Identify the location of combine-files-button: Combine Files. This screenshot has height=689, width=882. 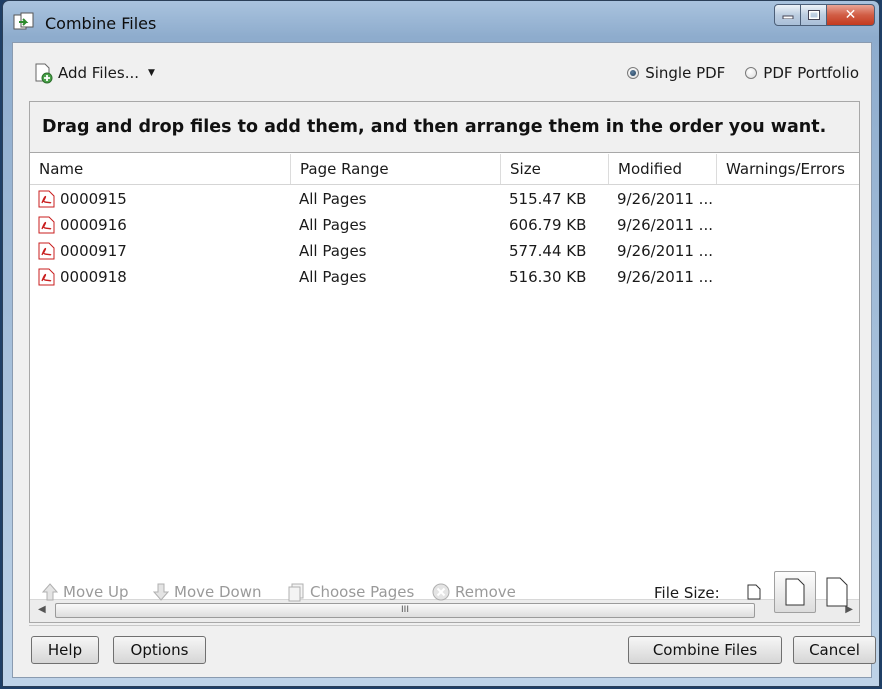
(705, 650).